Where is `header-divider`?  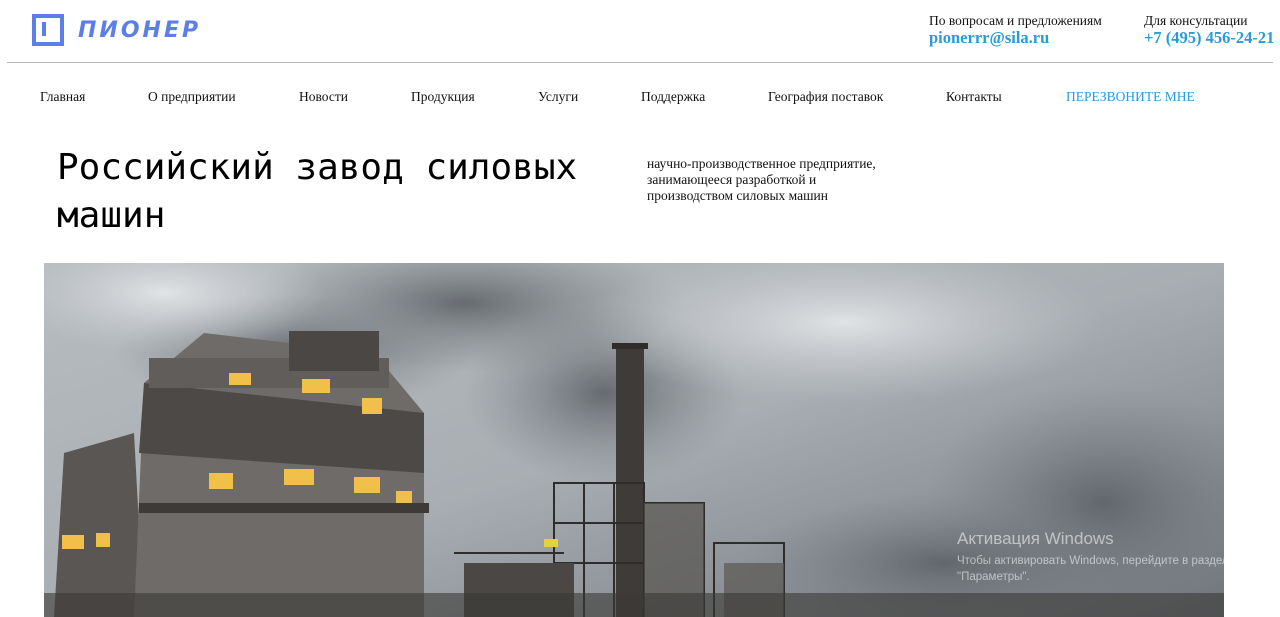
header-divider is located at coordinates (640, 62).